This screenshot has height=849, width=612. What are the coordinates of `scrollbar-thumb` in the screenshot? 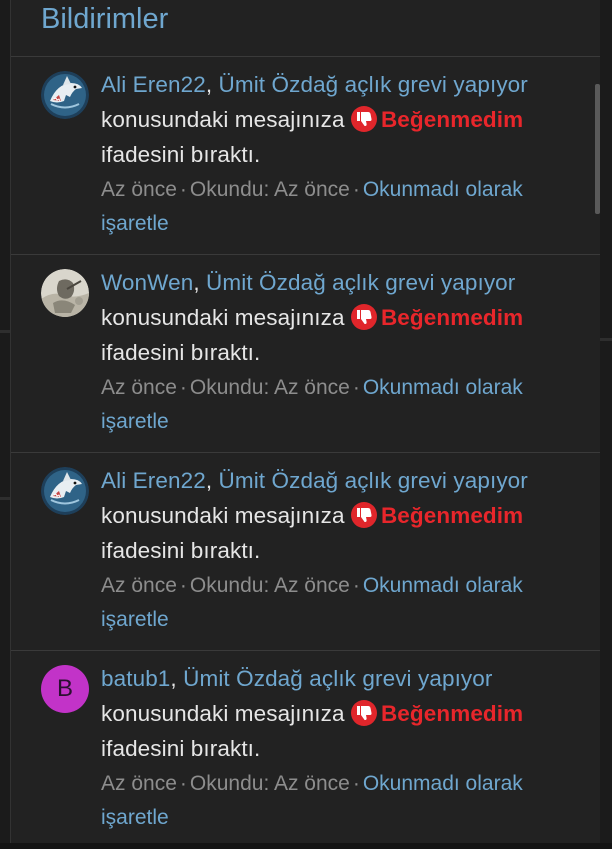 It's located at (597, 149).